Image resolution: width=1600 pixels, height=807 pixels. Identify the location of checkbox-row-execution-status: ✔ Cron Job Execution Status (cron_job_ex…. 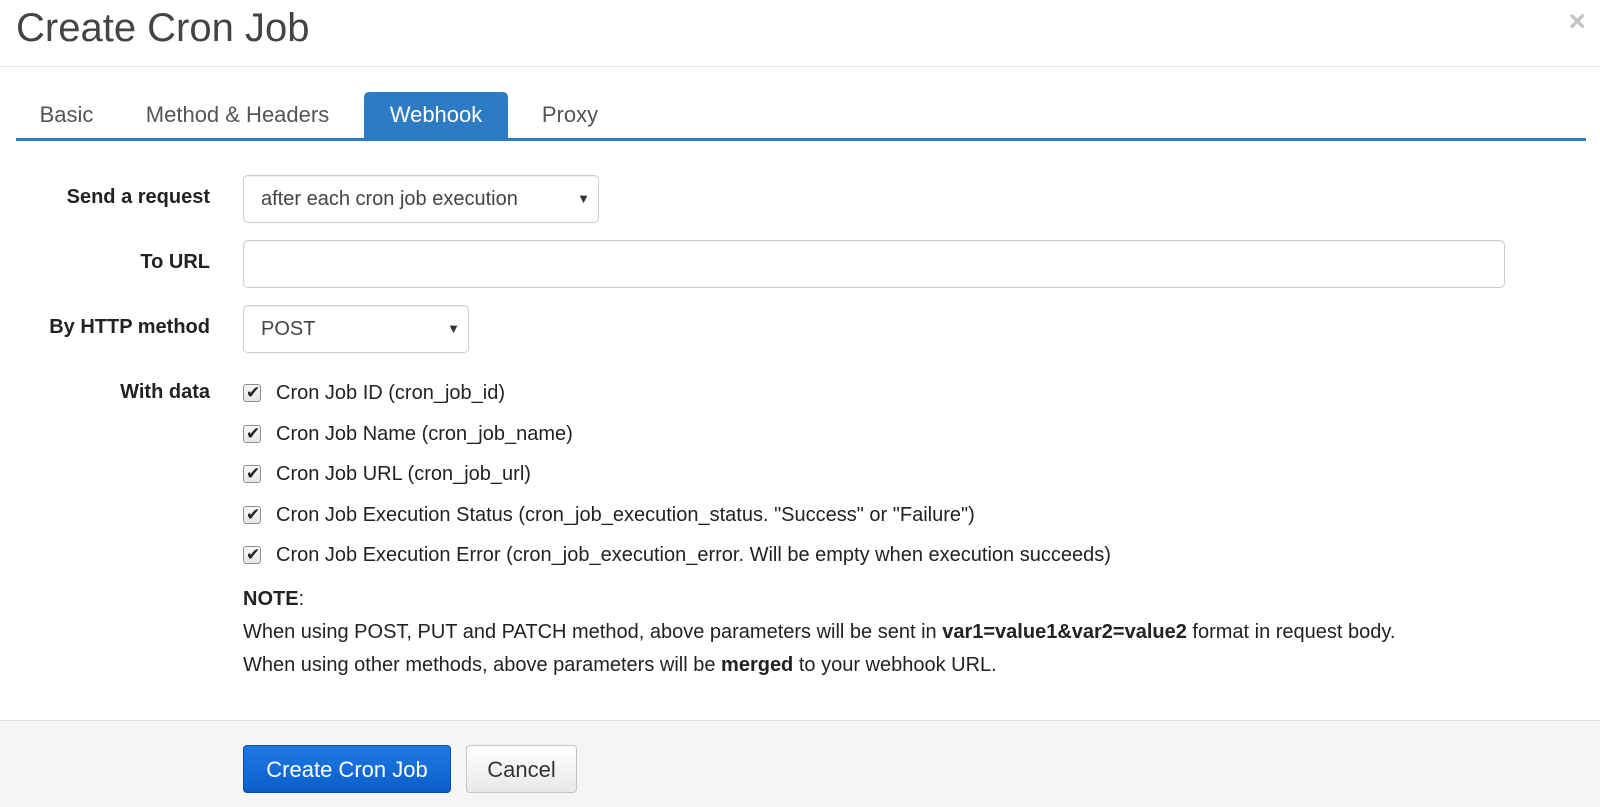
(609, 515).